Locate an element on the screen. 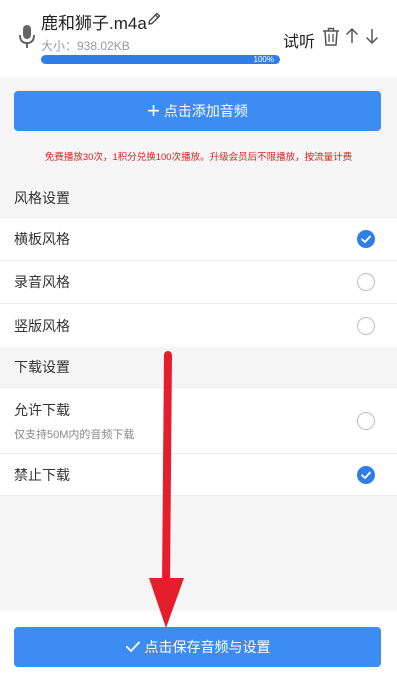 This screenshot has height=680, width=397. option-allow-download: 允许下载 仅支持50M内的音频下载 is located at coordinates (198, 420).